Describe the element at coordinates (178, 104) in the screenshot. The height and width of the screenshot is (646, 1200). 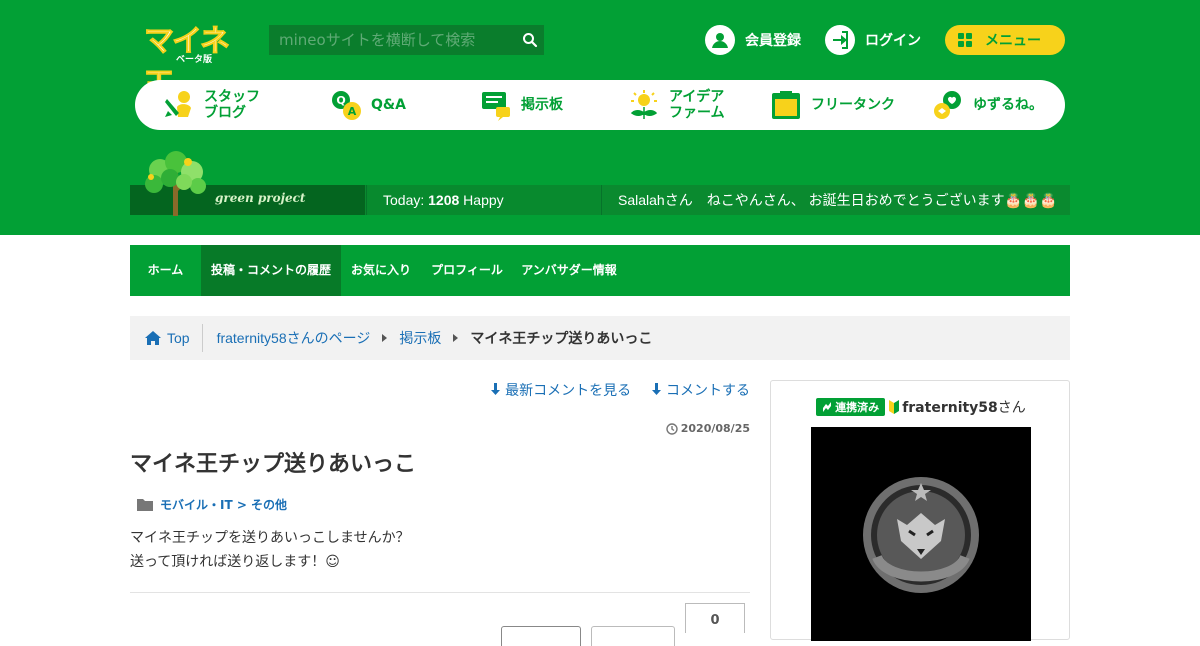
I see `staff-blog-icon` at that location.